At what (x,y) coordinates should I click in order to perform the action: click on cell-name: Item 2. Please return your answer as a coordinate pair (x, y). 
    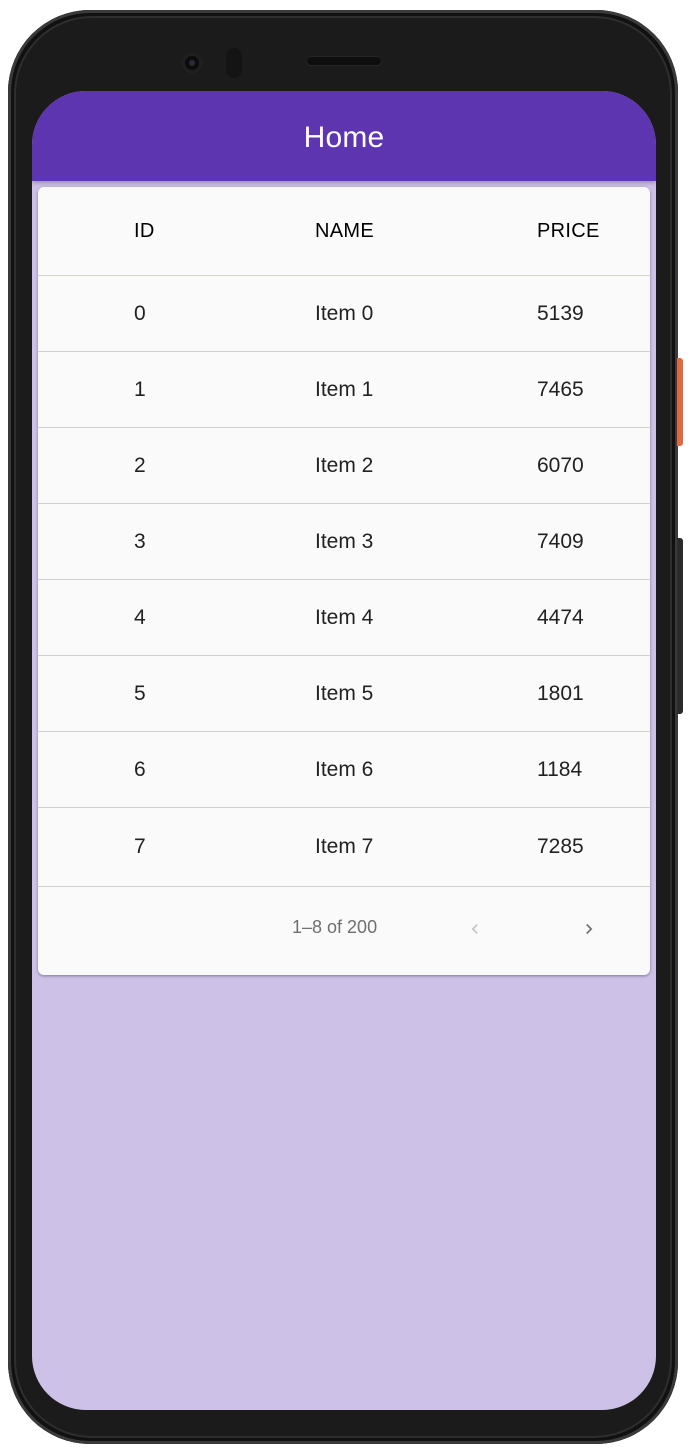
    Looking at the image, I should click on (344, 465).